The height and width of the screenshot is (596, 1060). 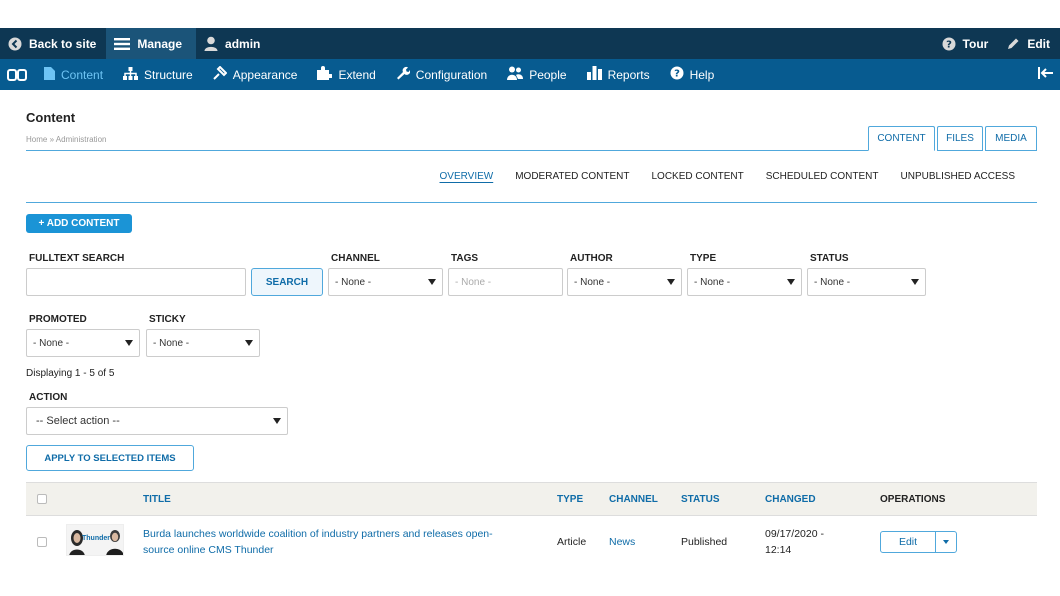 I want to click on tray-item-label: Help, so click(x=702, y=74).